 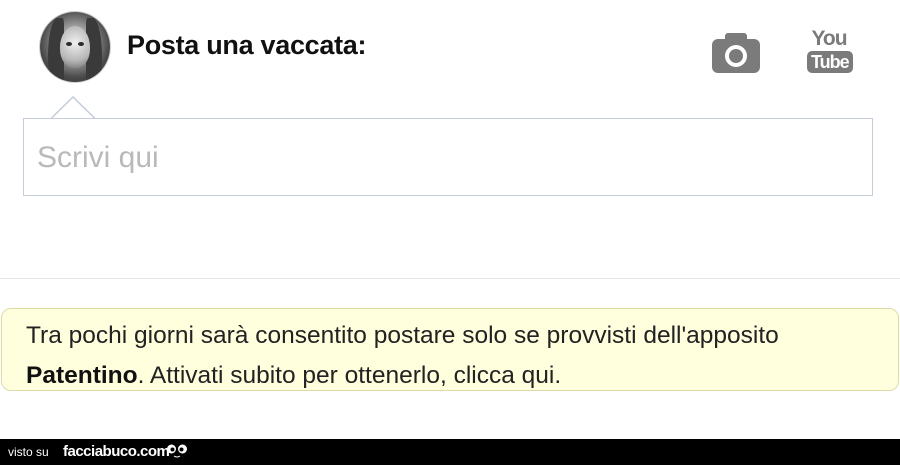 I want to click on avatar-face, so click(x=75, y=47).